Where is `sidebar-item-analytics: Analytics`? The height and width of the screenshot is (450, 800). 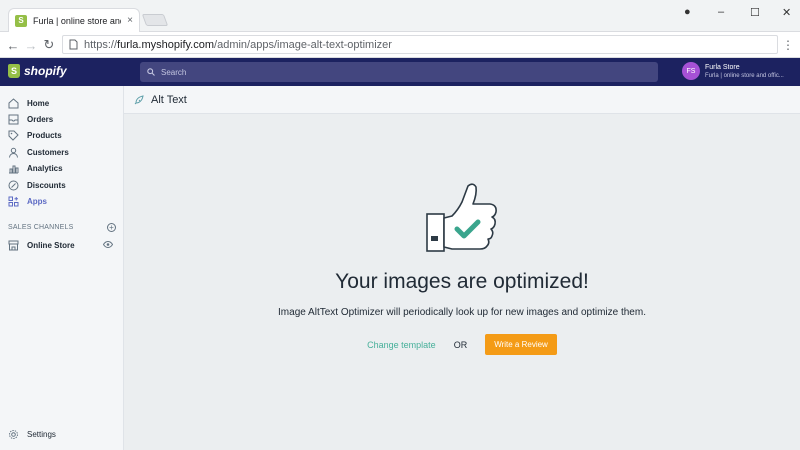 sidebar-item-analytics: Analytics is located at coordinates (35, 168).